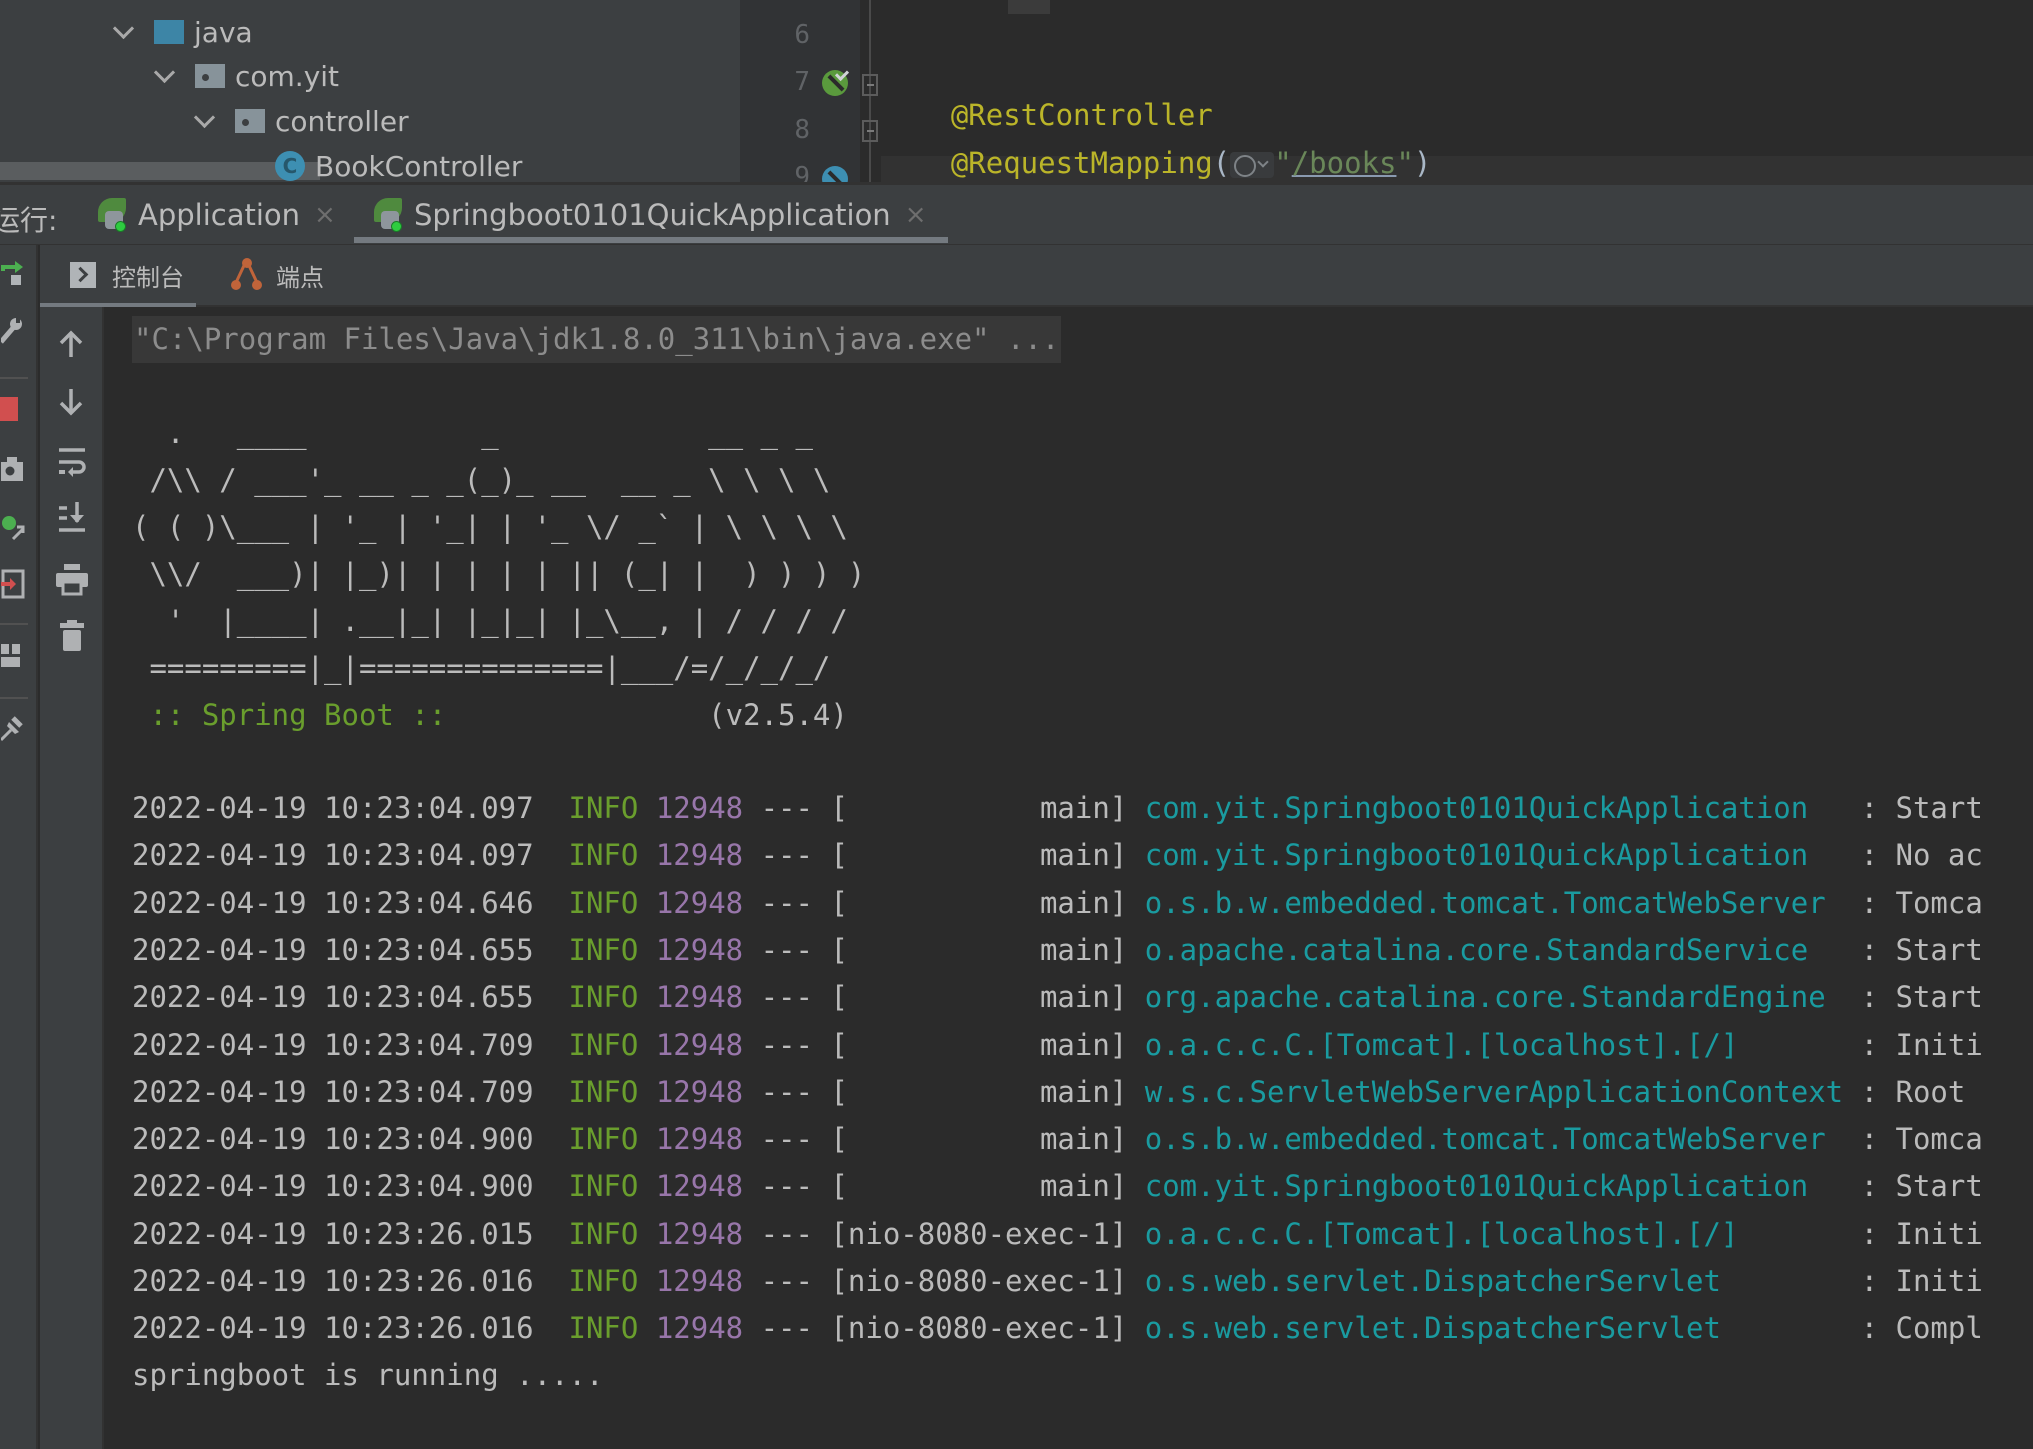 The width and height of the screenshot is (2033, 1449). I want to click on log-logger: org.apache.catalina.core.StandardEngine, so click(1494, 997).